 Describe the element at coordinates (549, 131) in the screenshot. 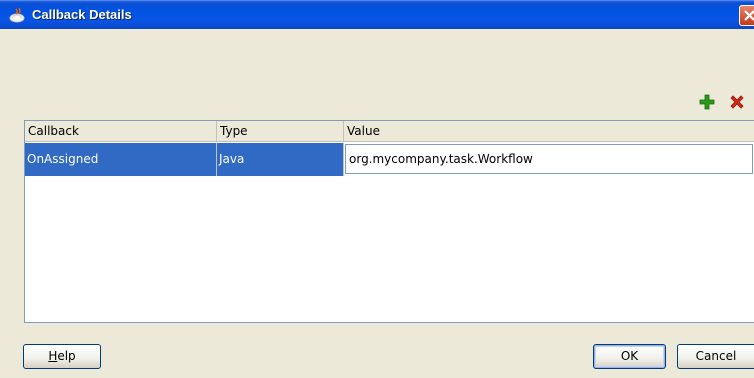

I see `column-header-value: Value` at that location.